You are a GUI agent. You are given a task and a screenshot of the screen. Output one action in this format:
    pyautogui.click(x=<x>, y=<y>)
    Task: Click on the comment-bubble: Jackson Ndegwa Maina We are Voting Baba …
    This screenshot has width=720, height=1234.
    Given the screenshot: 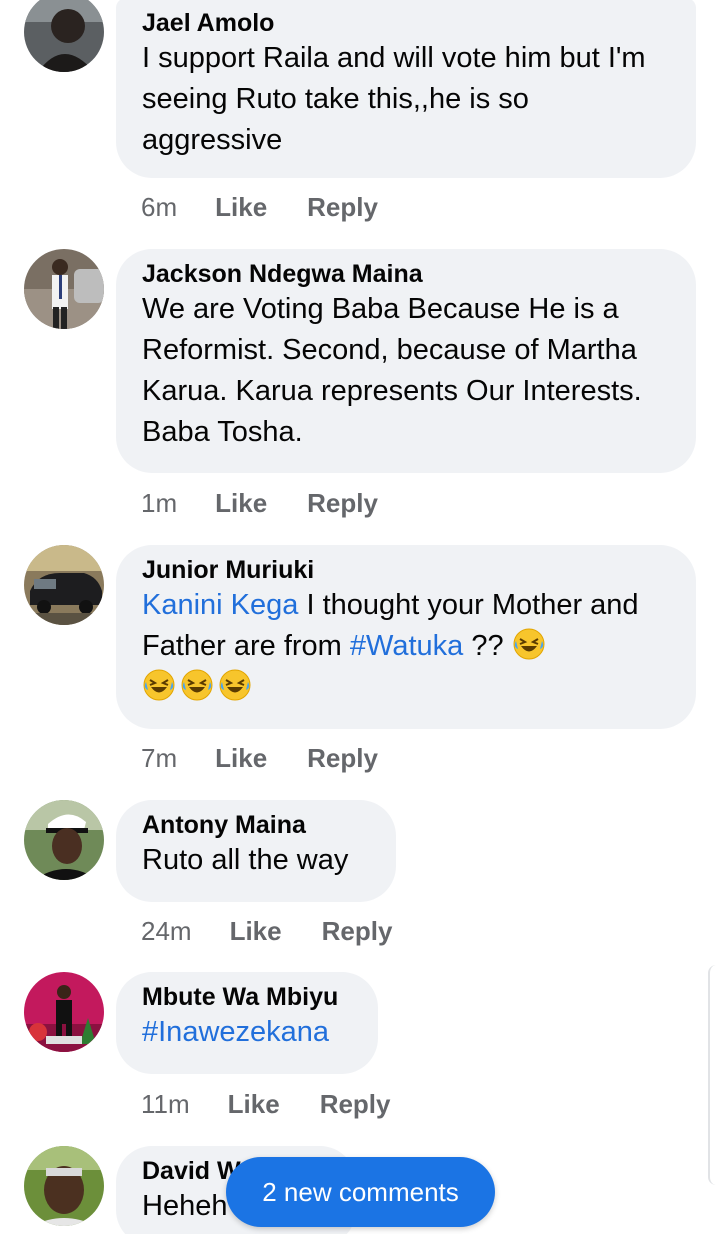 What is the action you would take?
    pyautogui.click(x=406, y=361)
    